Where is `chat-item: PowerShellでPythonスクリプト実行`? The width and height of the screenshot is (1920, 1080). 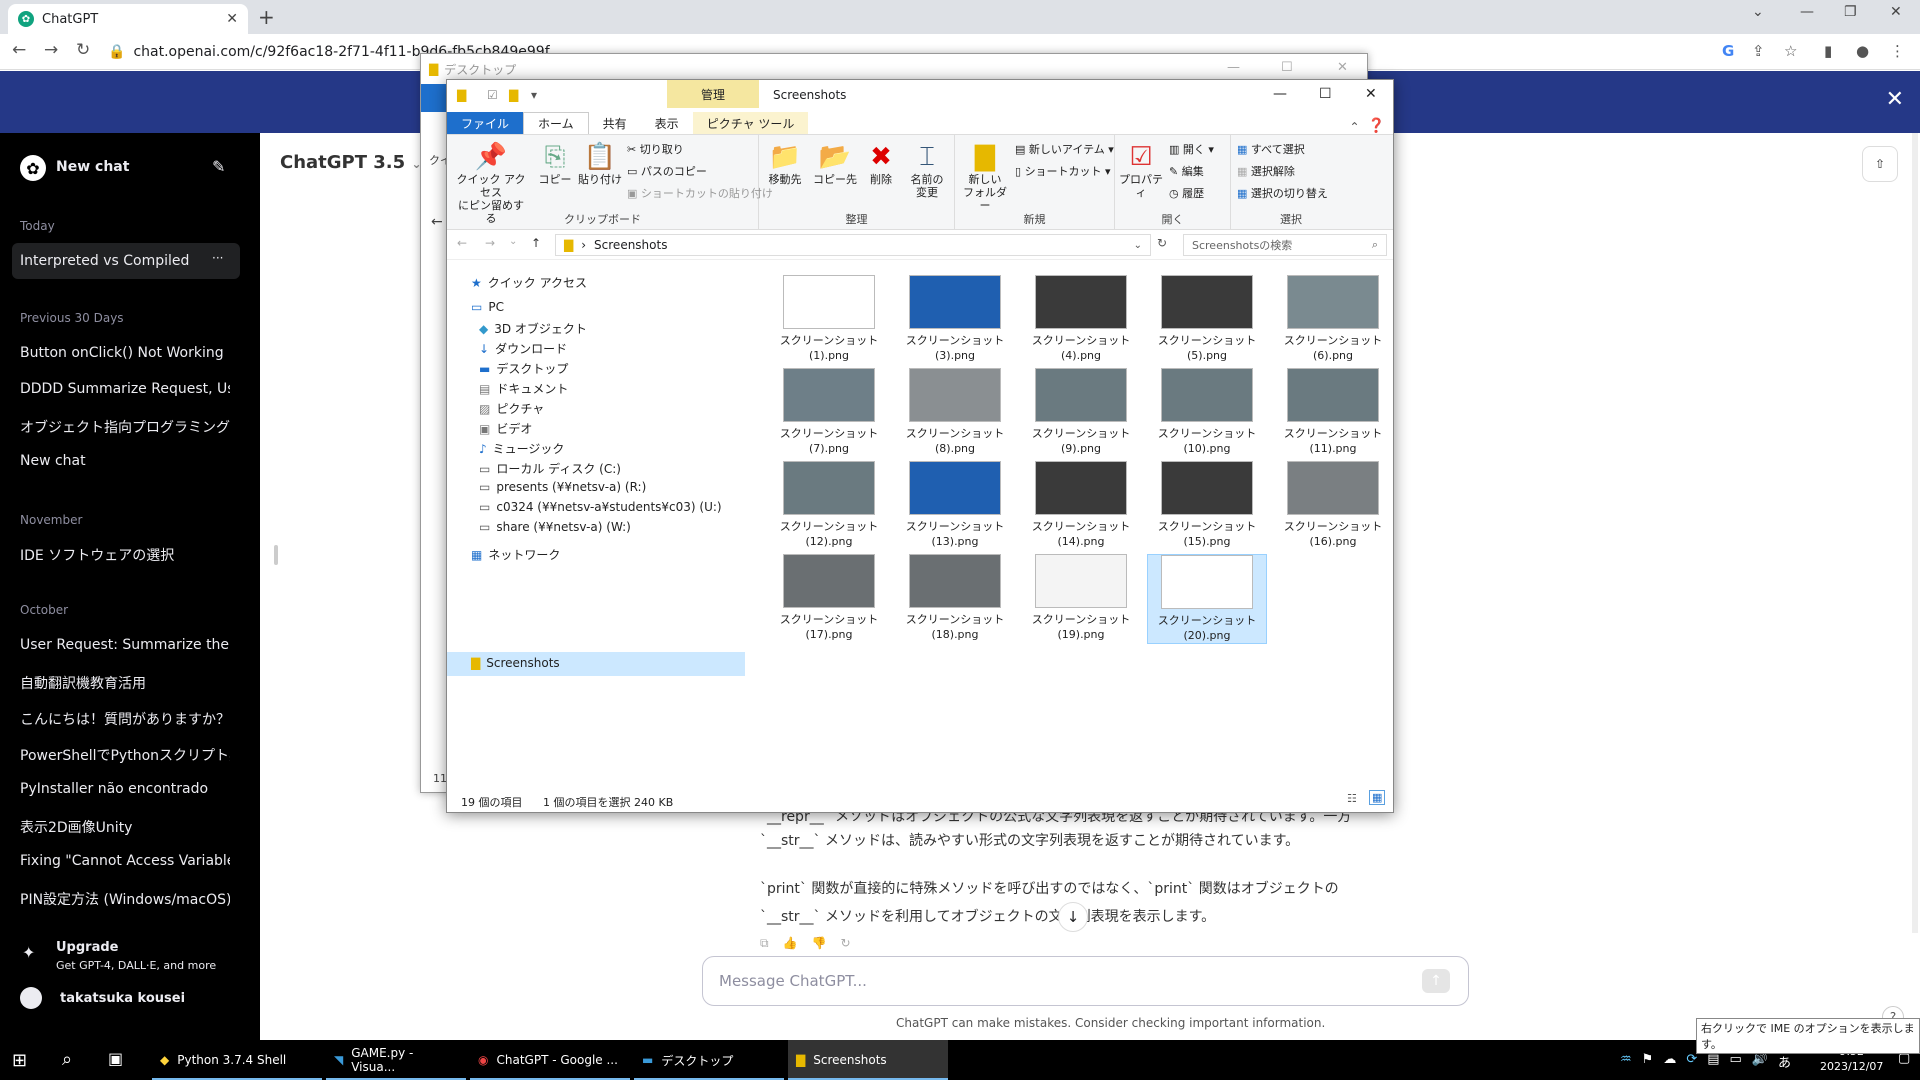 chat-item: PowerShellでPythonスクリプト実行 is located at coordinates (125, 755).